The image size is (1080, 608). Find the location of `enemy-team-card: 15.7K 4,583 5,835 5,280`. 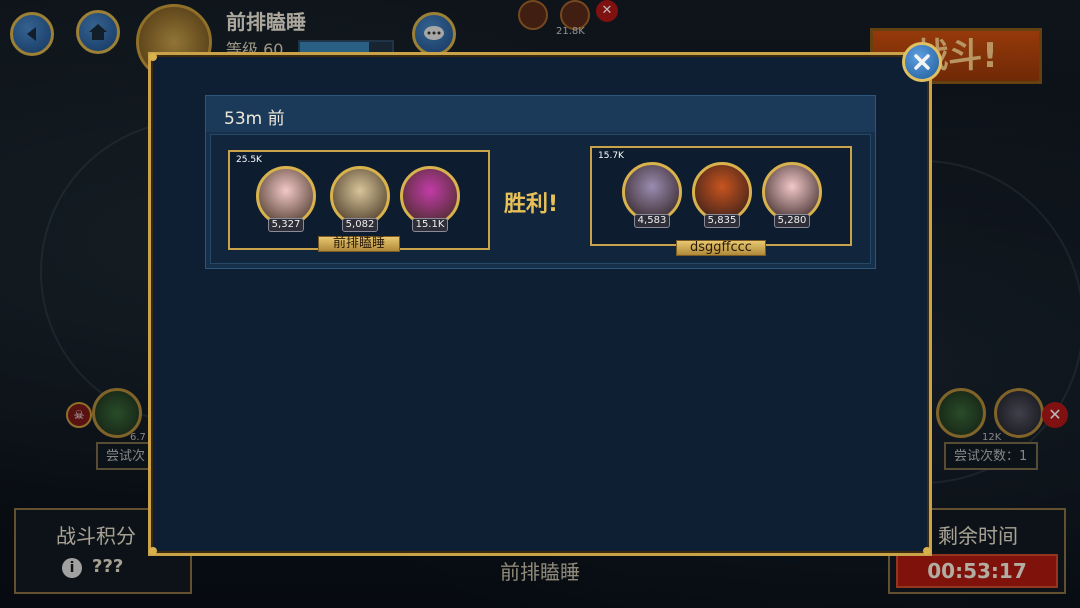

enemy-team-card: 15.7K 4,583 5,835 5,280 is located at coordinates (721, 196).